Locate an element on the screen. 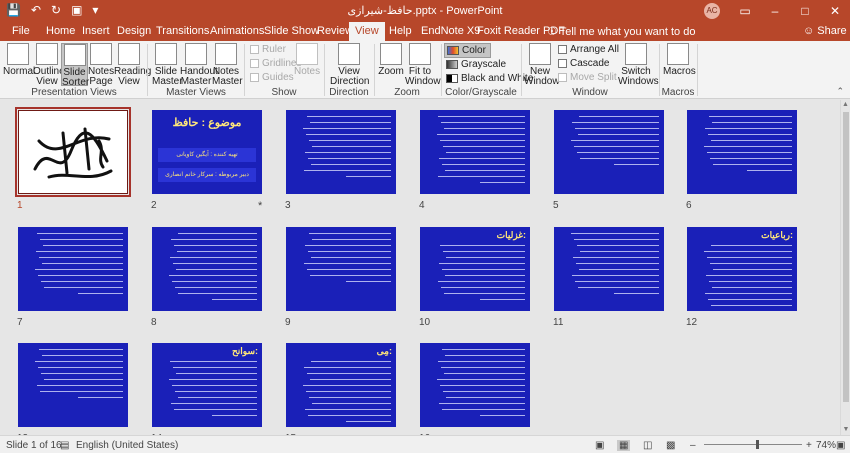 The width and height of the screenshot is (850, 453). notes-button: Notes is located at coordinates (307, 60).